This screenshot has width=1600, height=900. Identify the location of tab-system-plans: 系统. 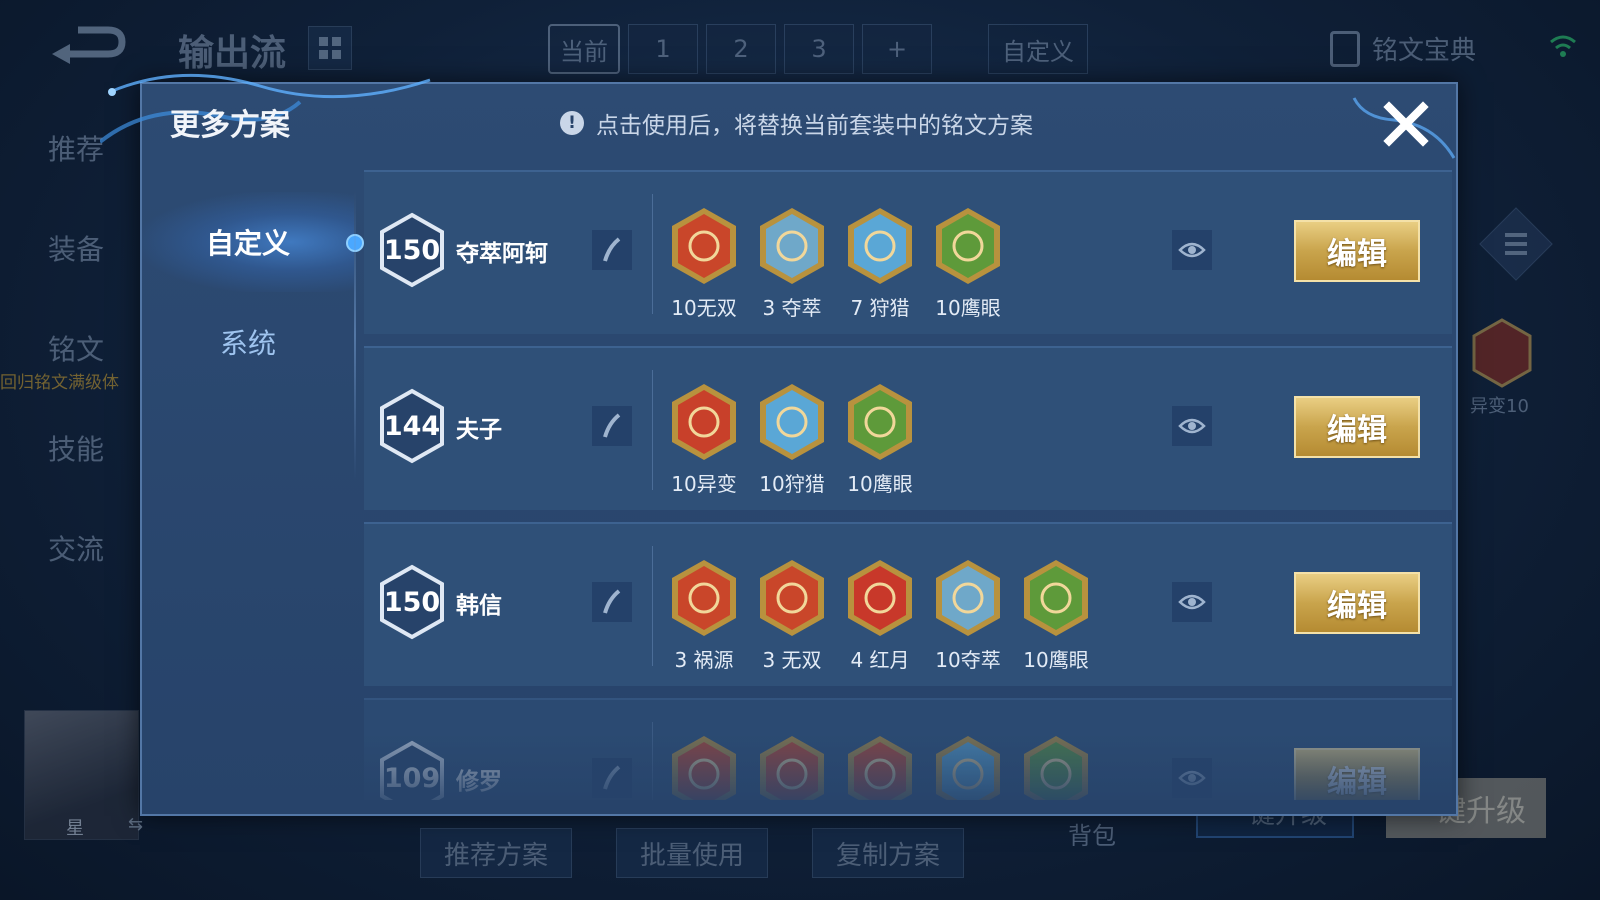
(248, 342).